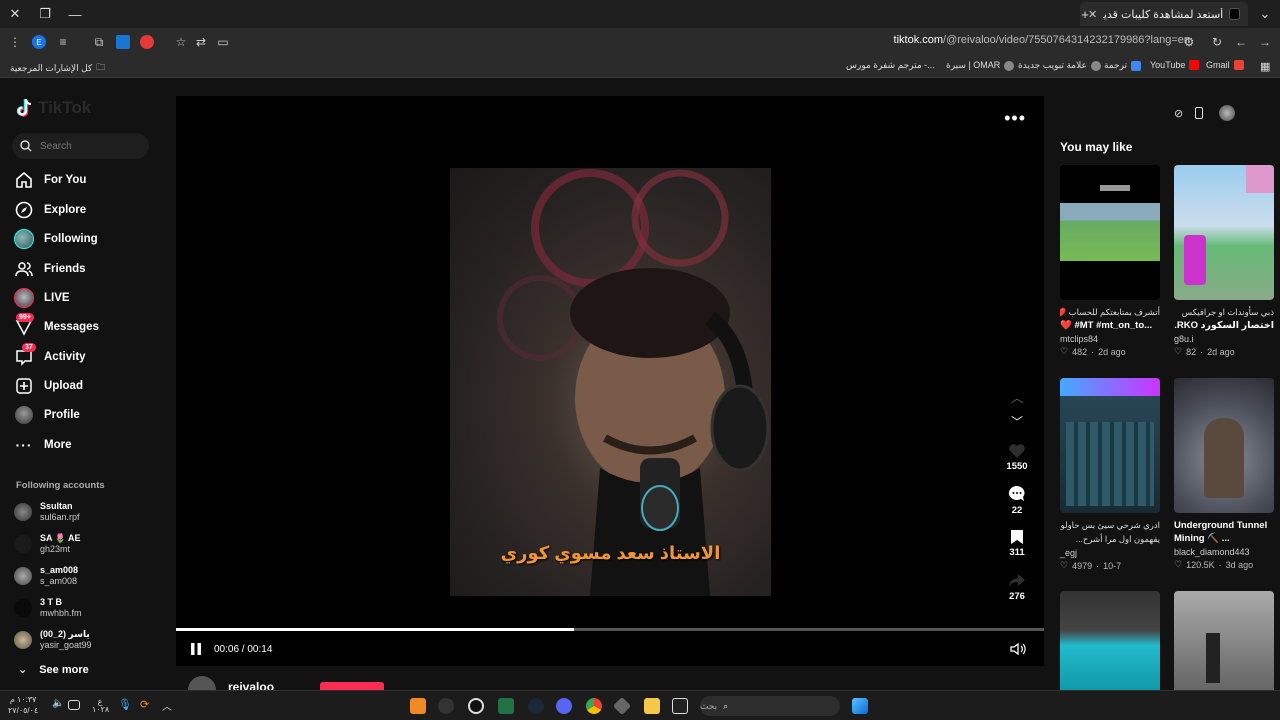 Image resolution: width=1280 pixels, height=720 pixels. What do you see at coordinates (1123, 65) in the screenshot?
I see `bookmark-translate: ترجمة` at bounding box center [1123, 65].